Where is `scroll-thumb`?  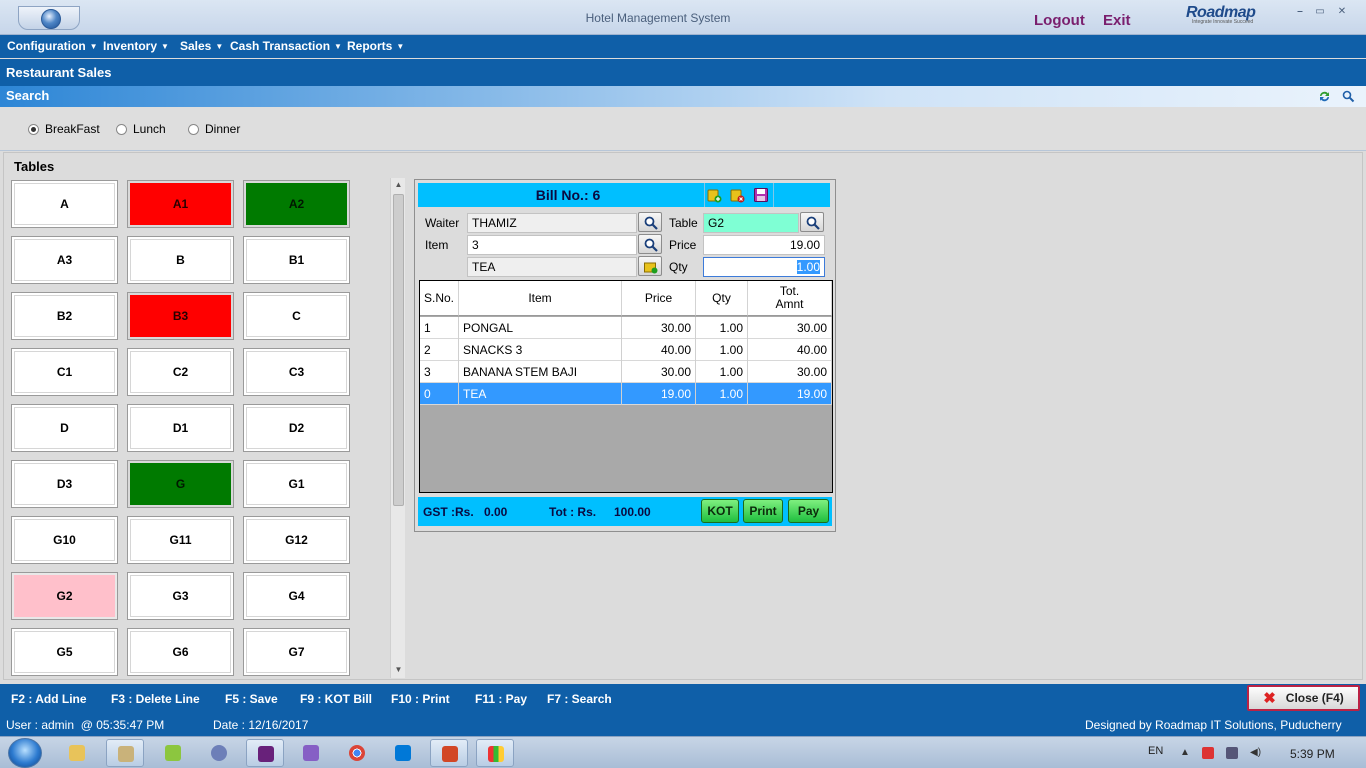
scroll-thumb is located at coordinates (398, 350).